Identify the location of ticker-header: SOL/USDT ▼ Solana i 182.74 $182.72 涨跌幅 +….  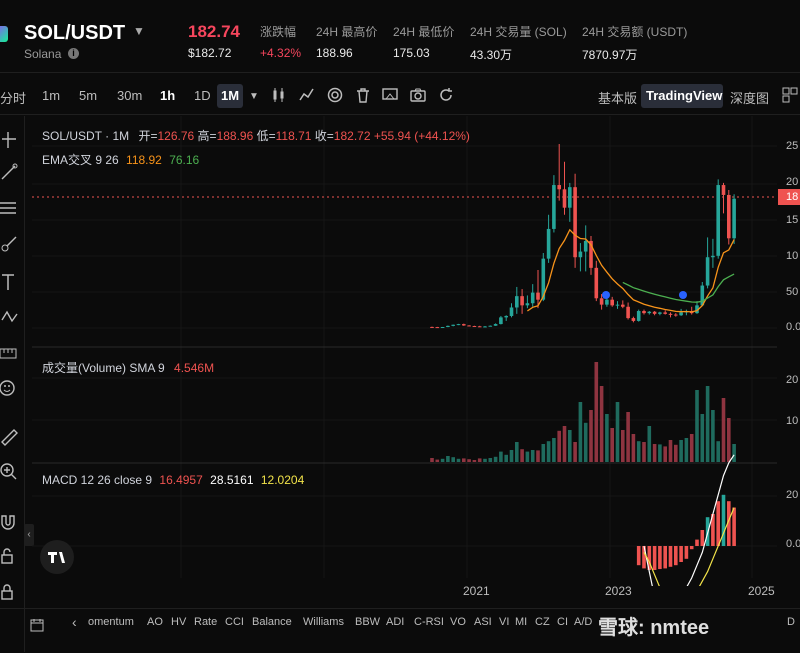
(400, 36).